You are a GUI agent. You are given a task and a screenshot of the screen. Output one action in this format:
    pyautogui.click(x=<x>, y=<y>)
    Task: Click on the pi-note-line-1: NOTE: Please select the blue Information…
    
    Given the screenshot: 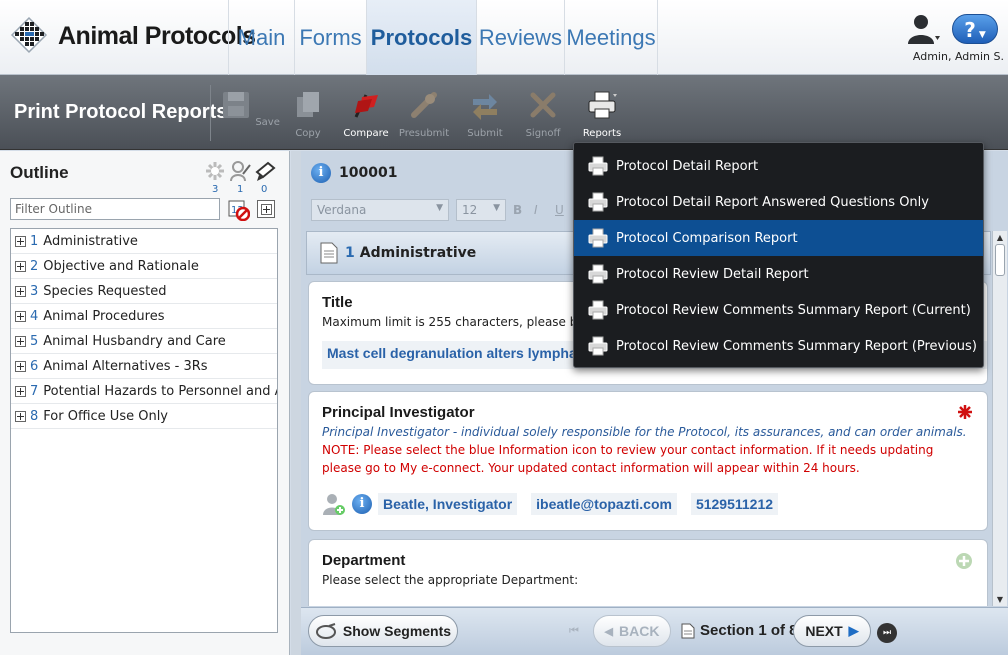 What is the action you would take?
    pyautogui.click(x=628, y=450)
    